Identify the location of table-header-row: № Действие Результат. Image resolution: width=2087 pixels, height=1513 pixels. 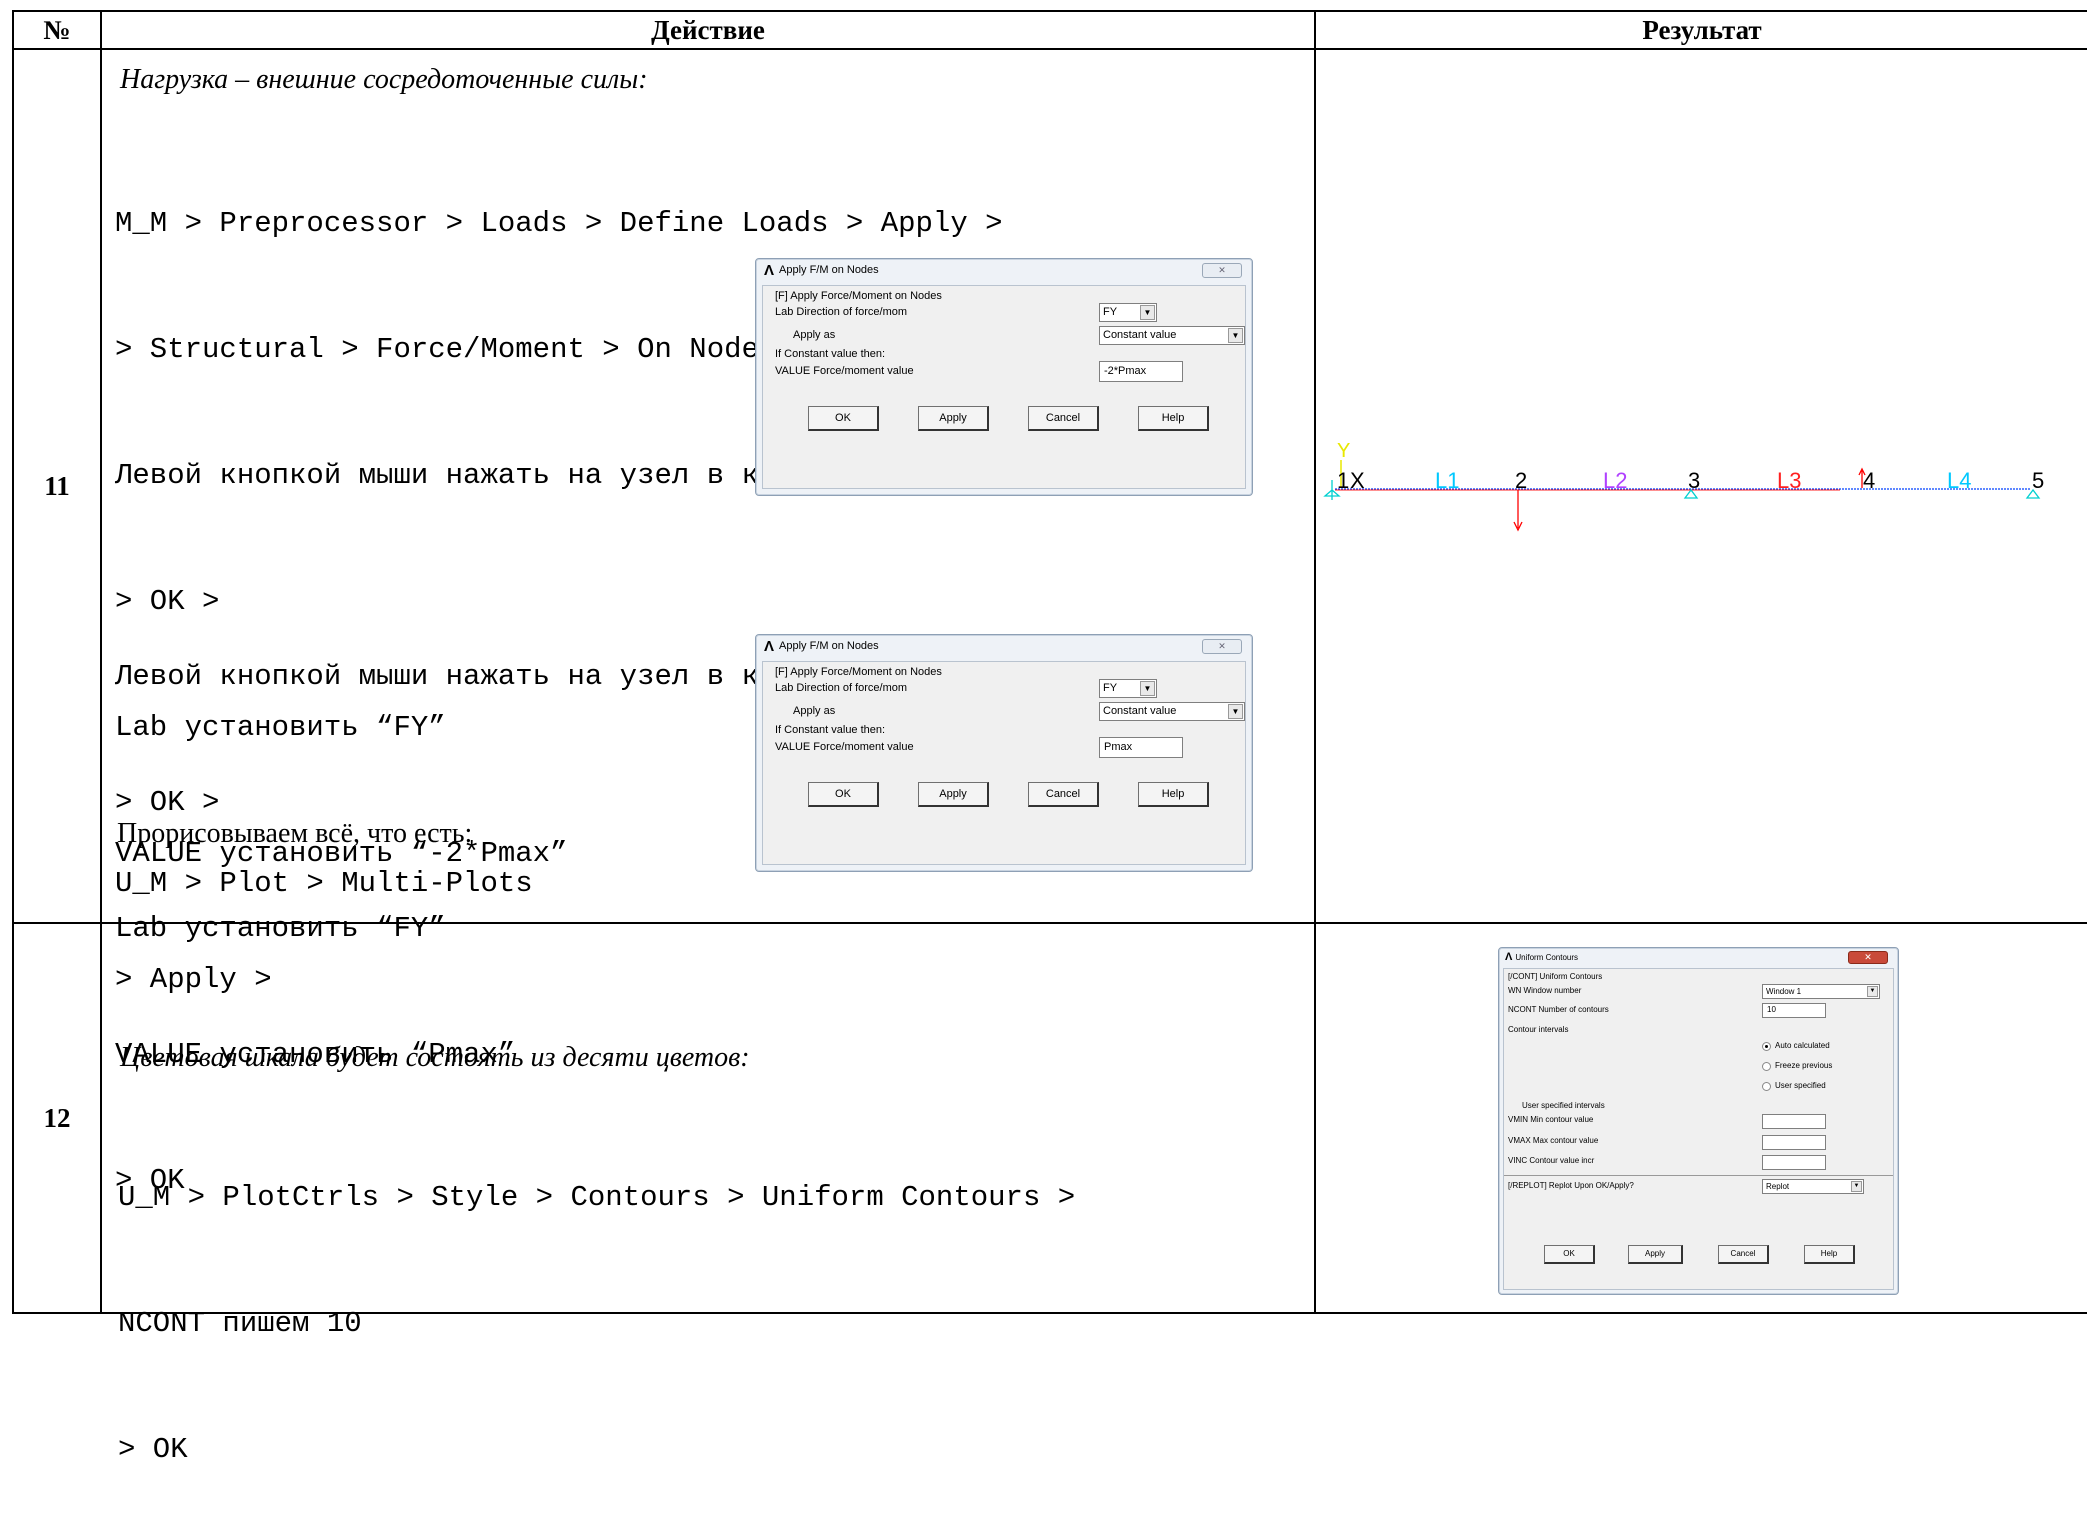
(1049, 30).